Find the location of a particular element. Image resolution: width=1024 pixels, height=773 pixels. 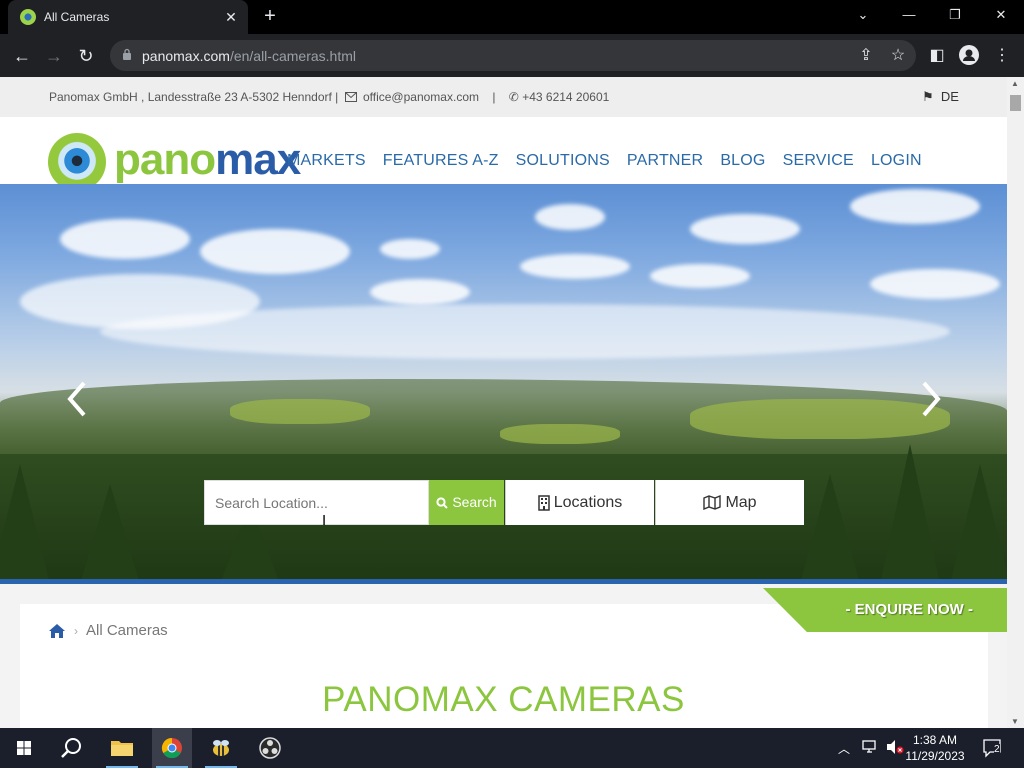

clock-time: 1:38 AM is located at coordinates (935, 740).